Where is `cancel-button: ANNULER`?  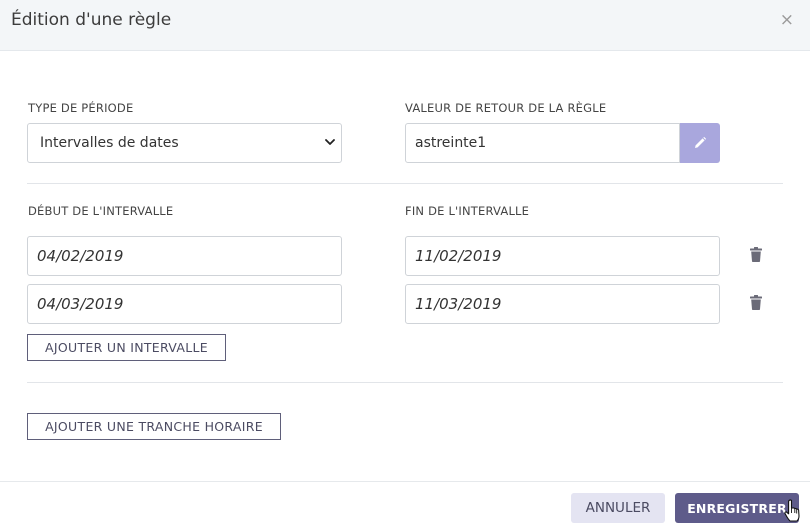 cancel-button: ANNULER is located at coordinates (618, 508).